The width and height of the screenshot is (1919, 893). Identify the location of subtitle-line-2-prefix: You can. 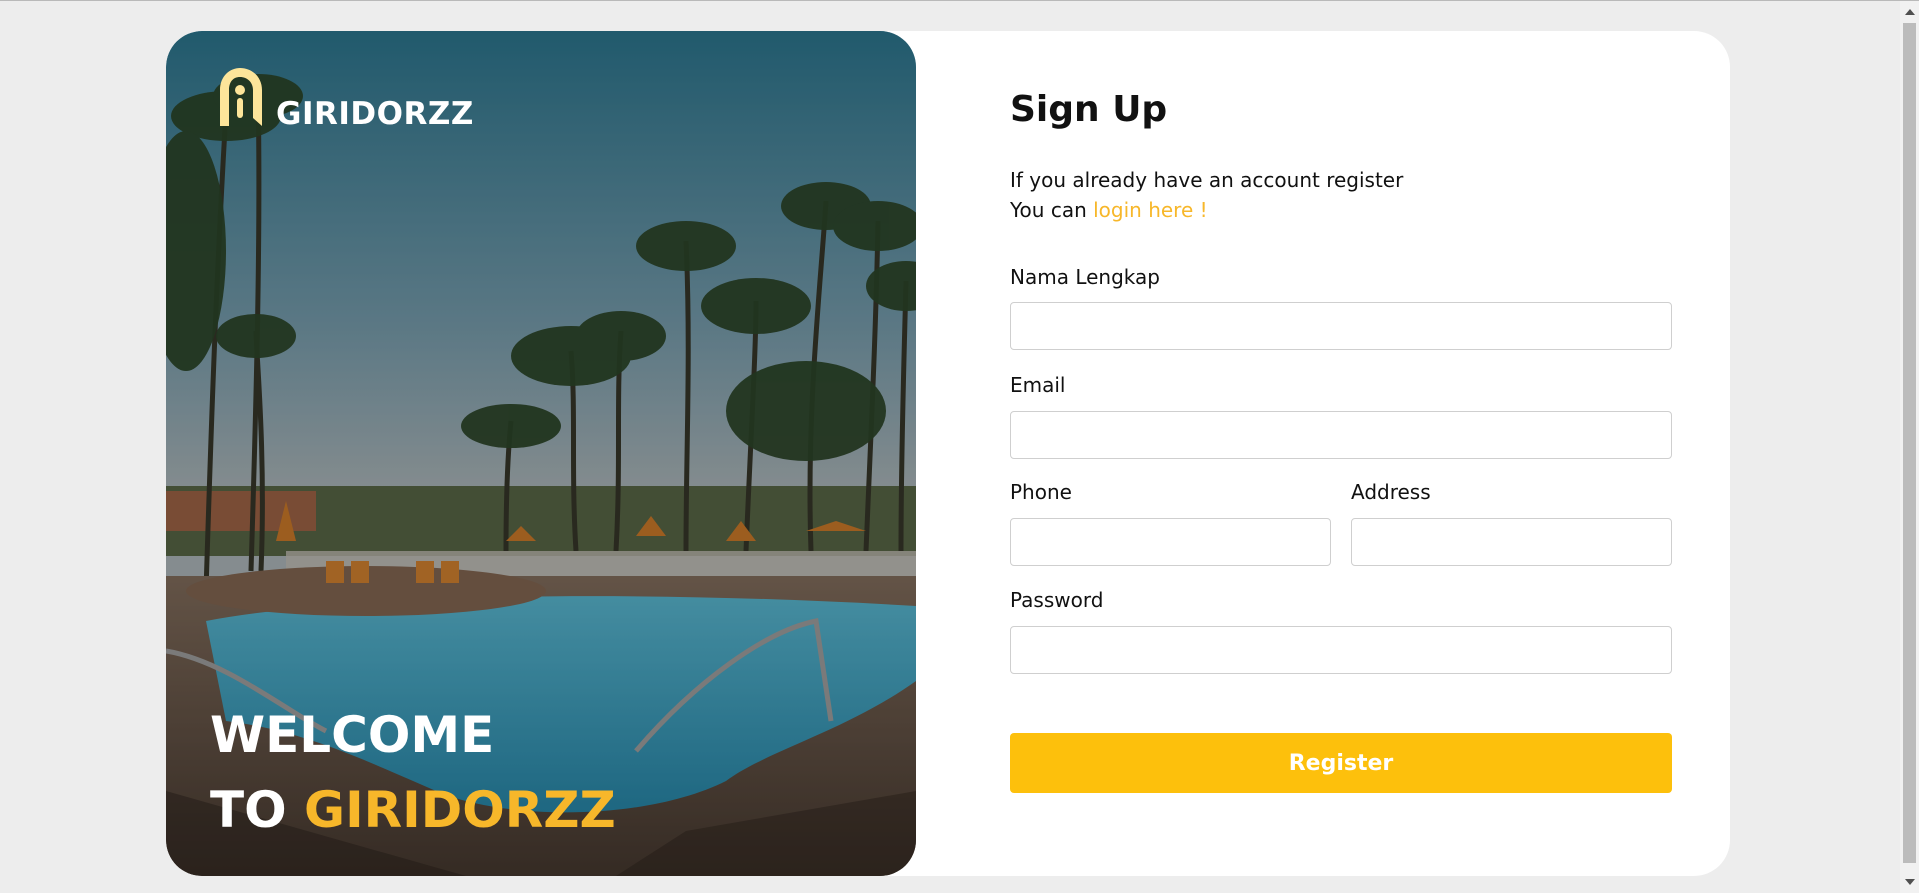
(1052, 210).